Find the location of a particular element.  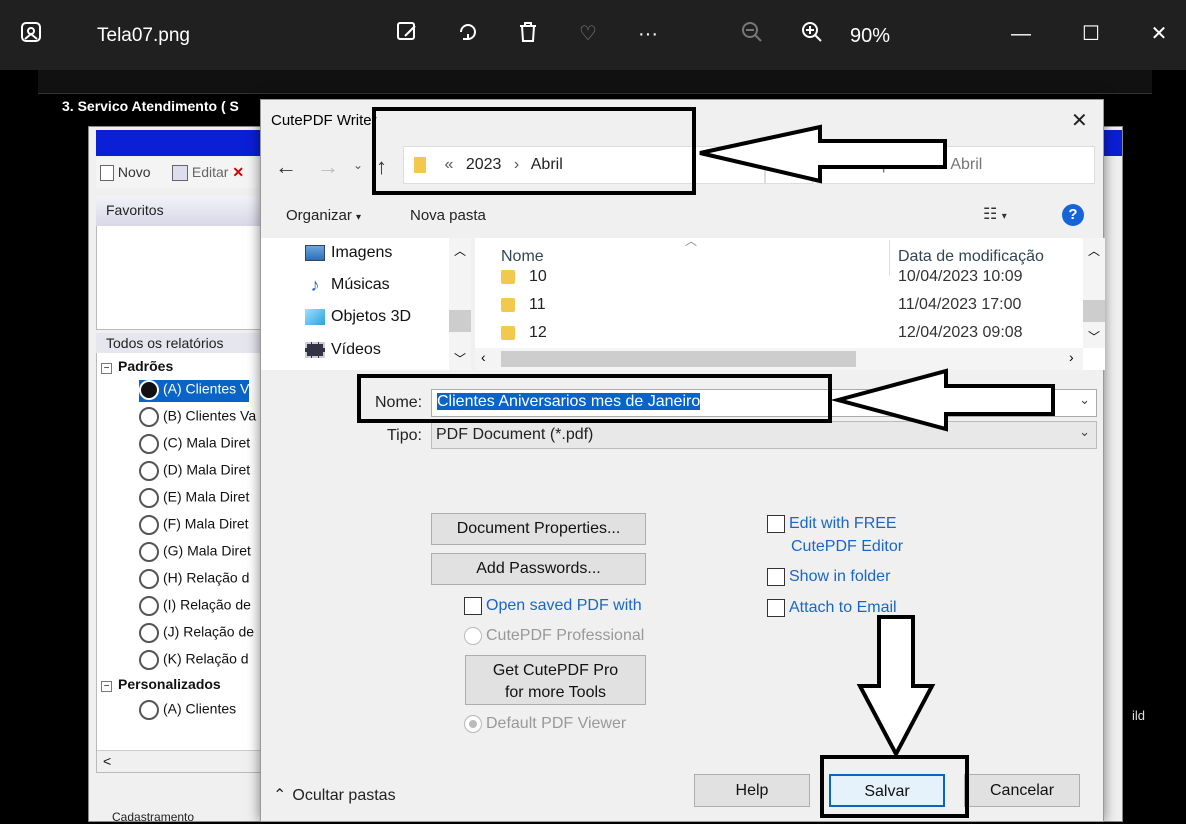

arrow-to-save is located at coordinates (896, 687).